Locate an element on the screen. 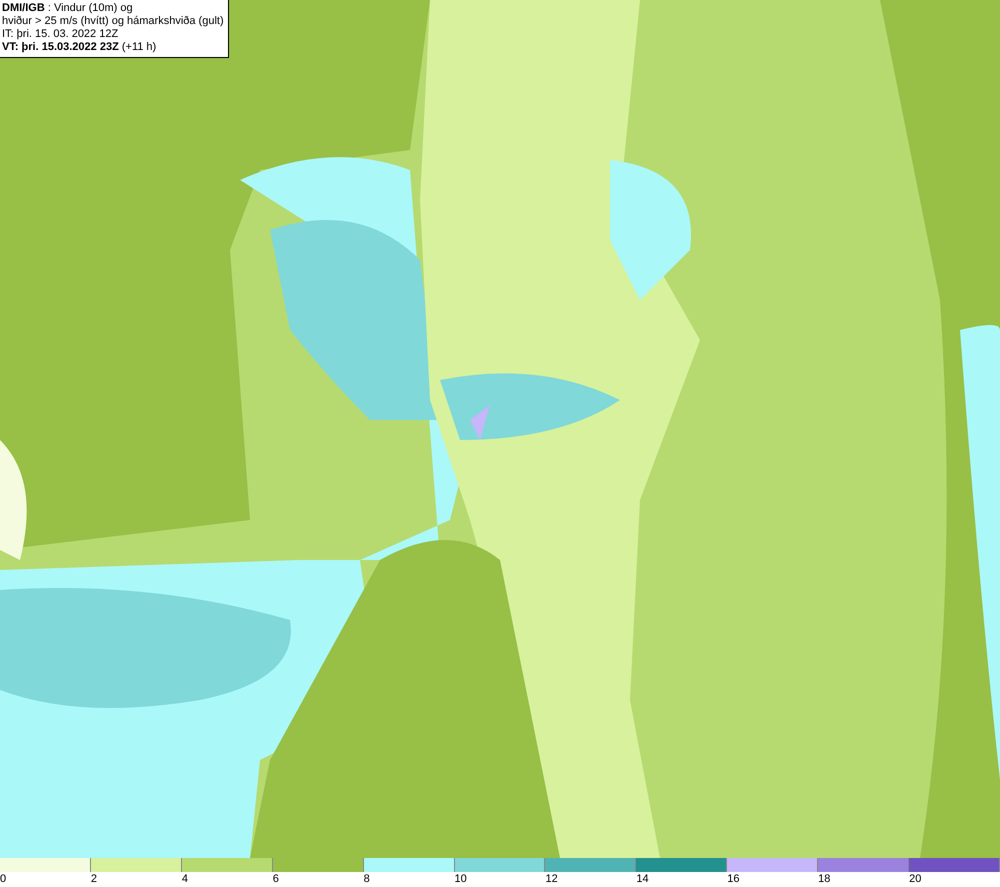  legend-label: 12 is located at coordinates (551, 879).